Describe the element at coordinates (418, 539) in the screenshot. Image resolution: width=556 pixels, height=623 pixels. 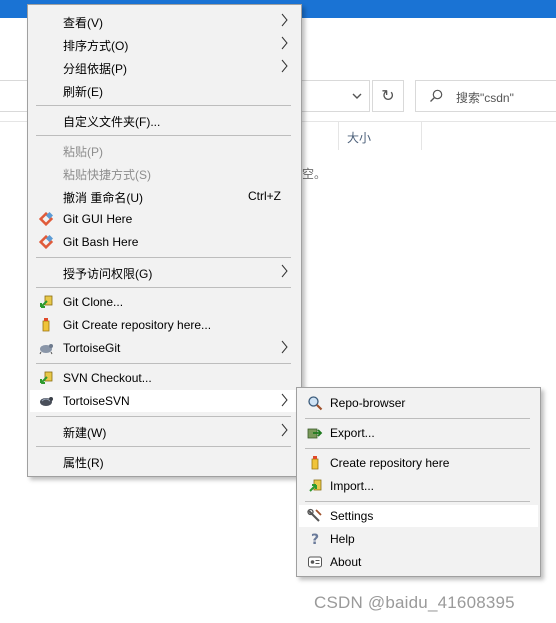
I see `submenu-item-help: ? Help` at that location.